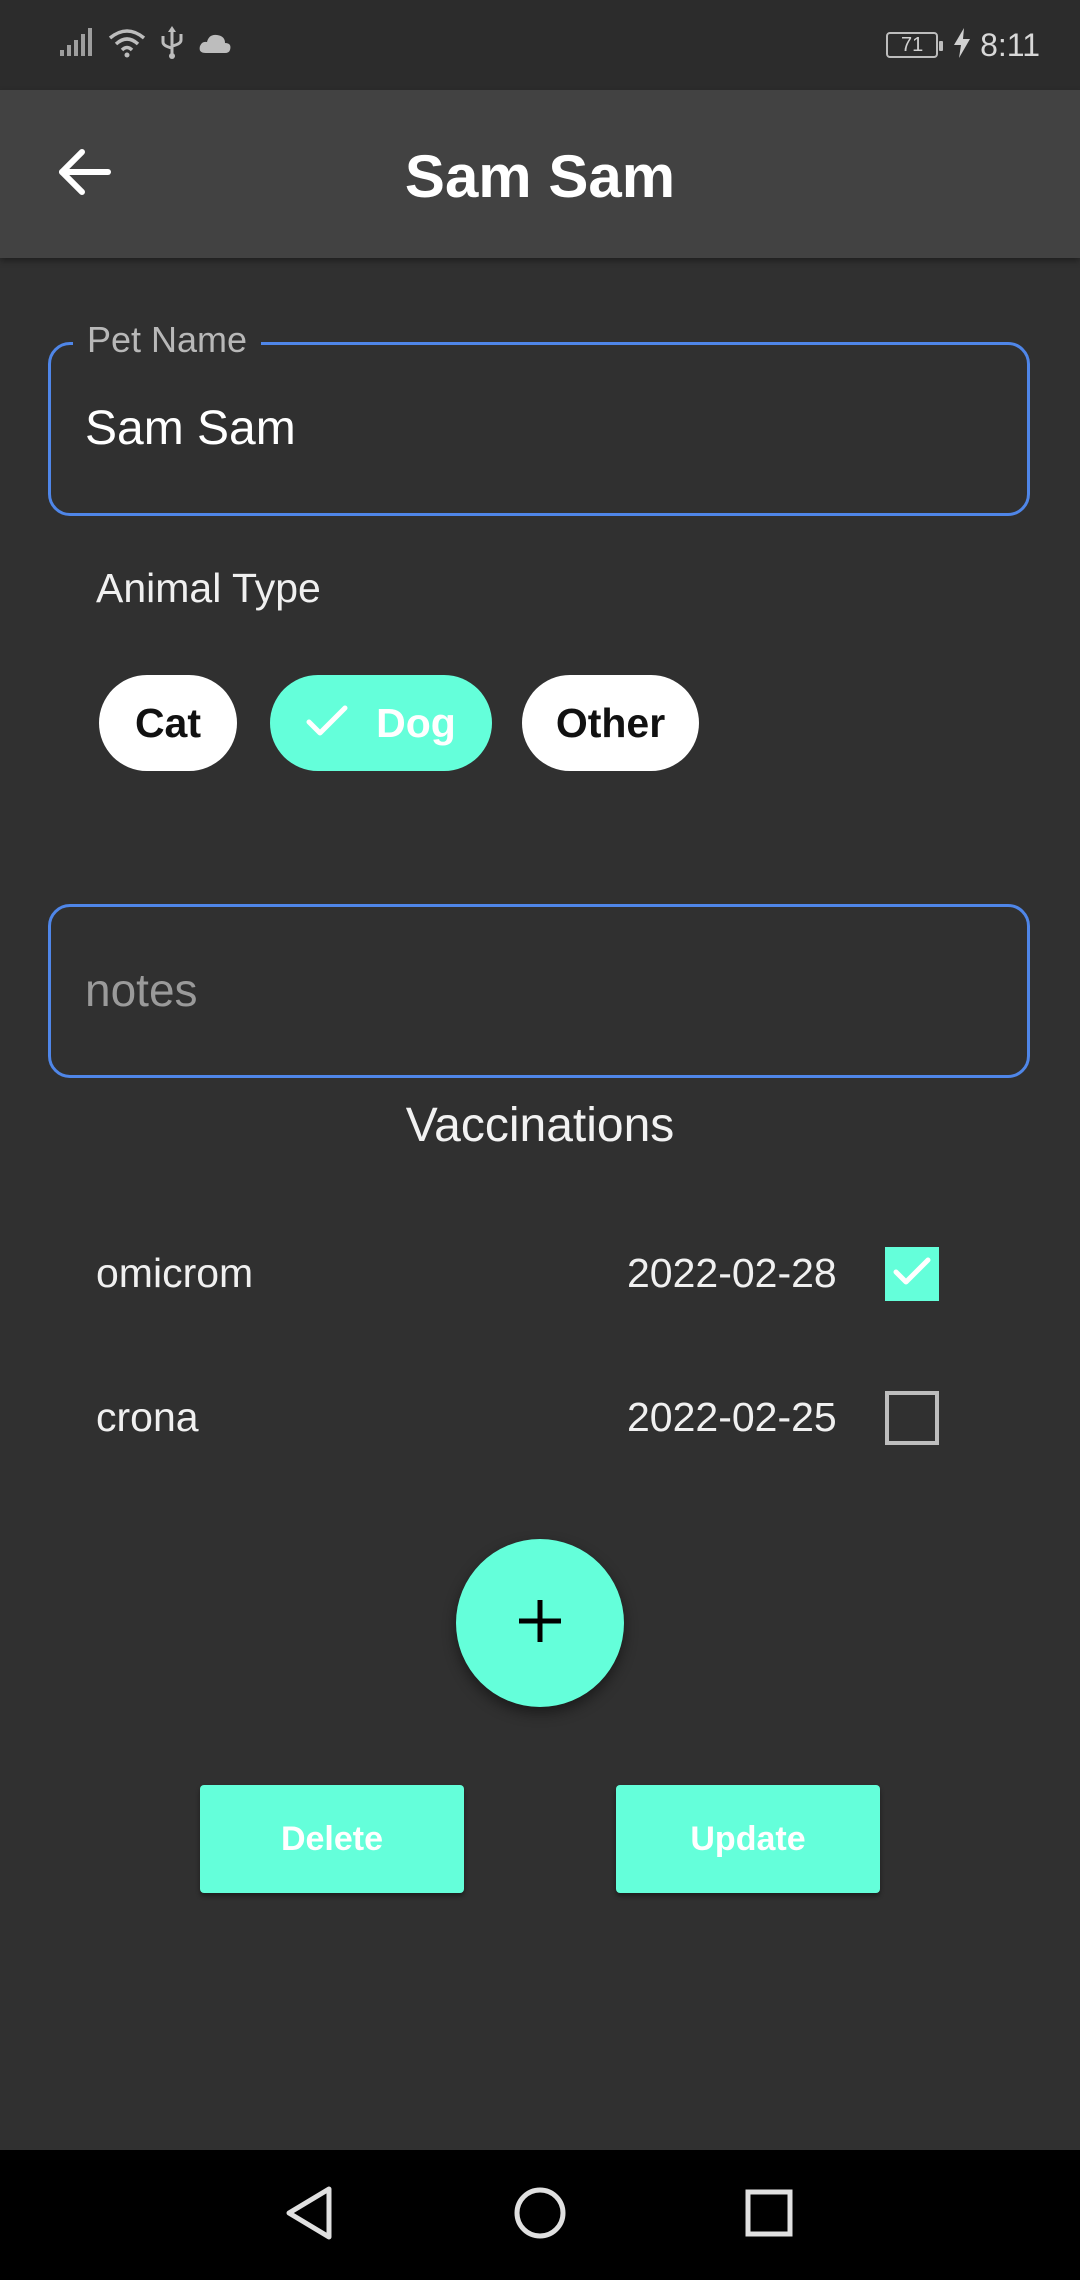  I want to click on chip-label: Dog, so click(416, 722).